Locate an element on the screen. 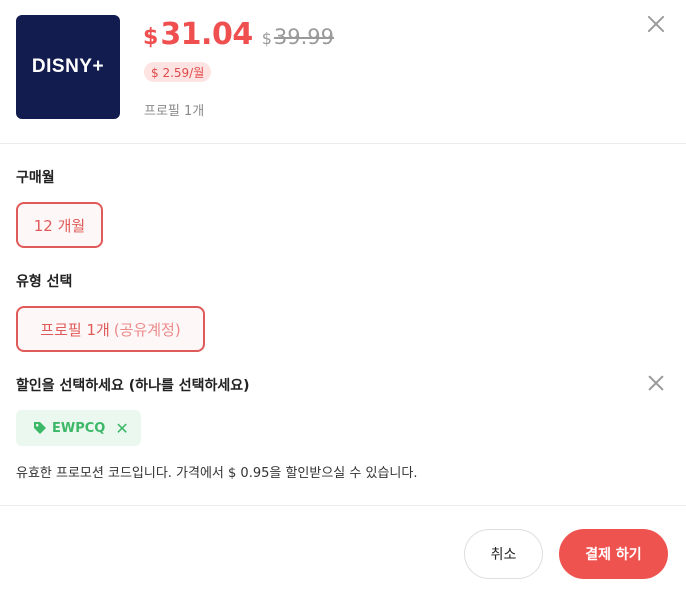  monthly-price-badge: $ 2.59/월 is located at coordinates (178, 72).